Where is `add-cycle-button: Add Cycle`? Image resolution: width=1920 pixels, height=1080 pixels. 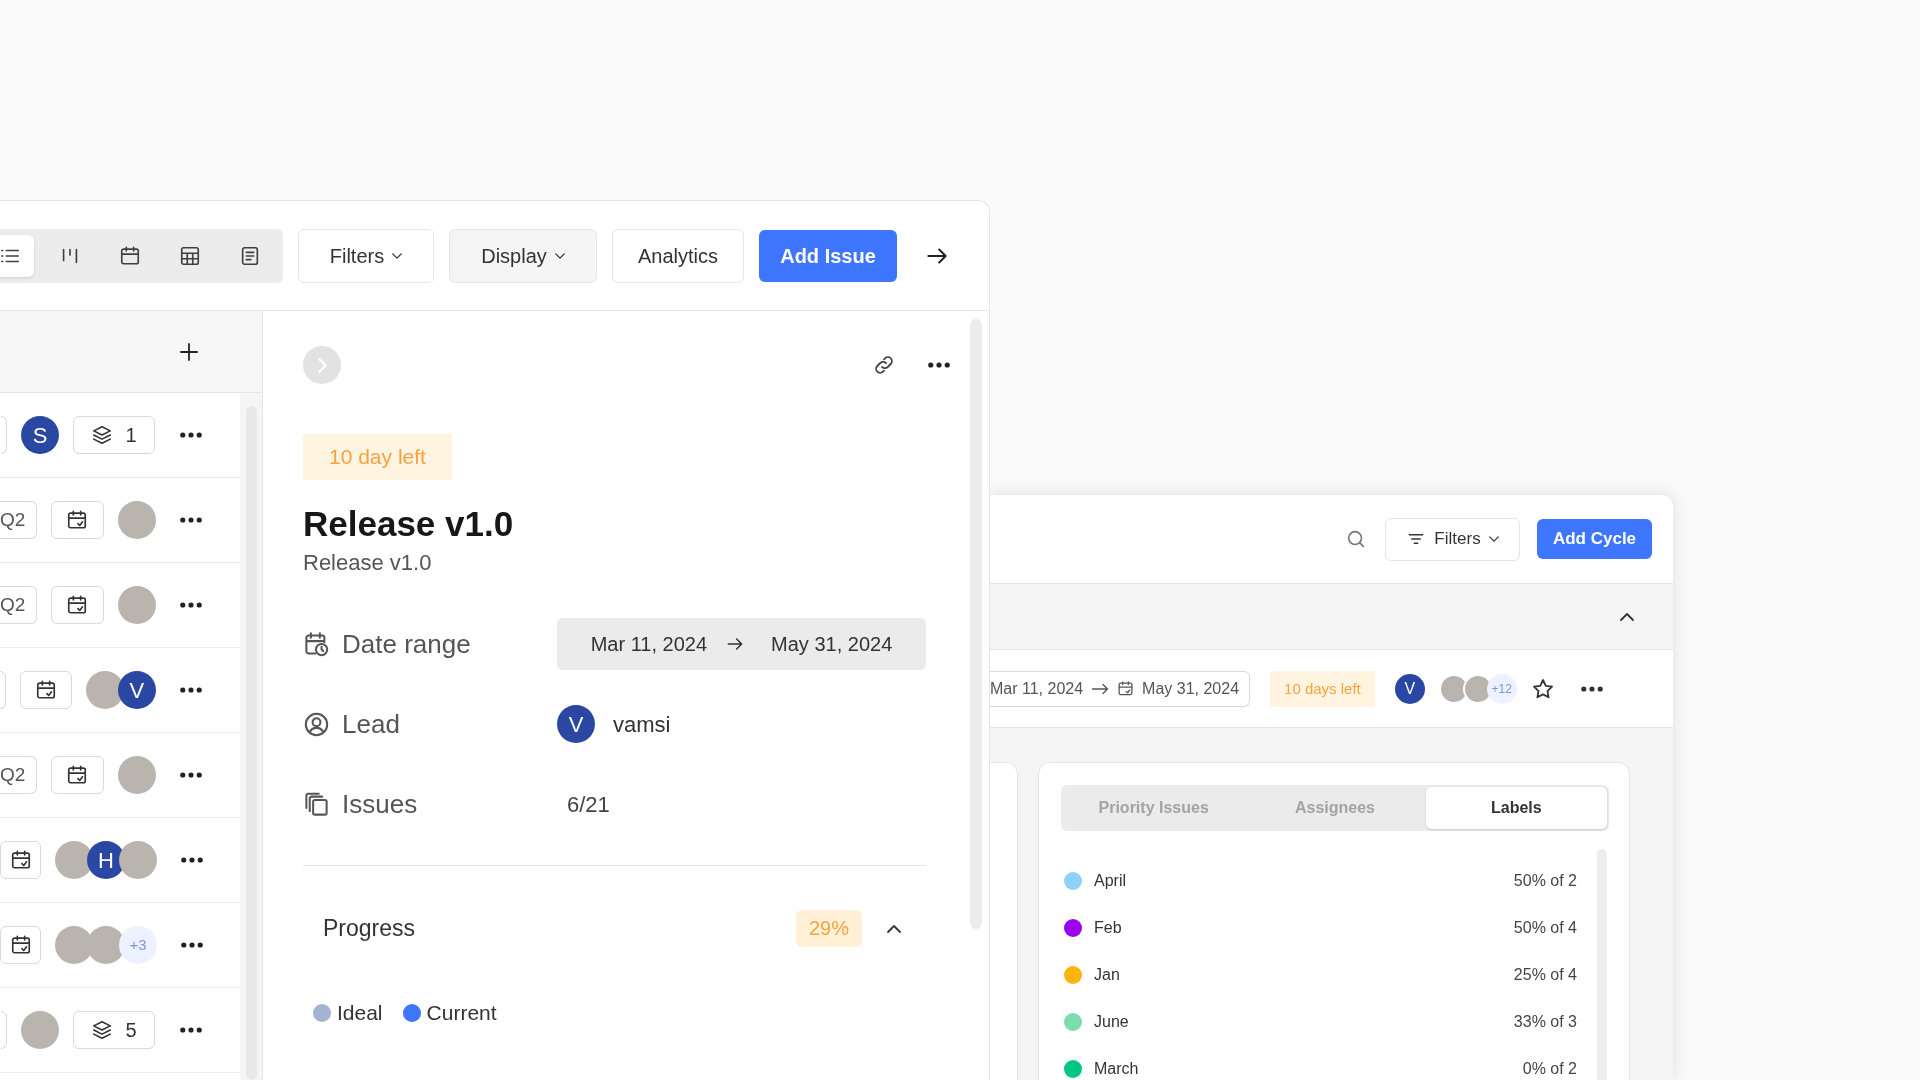 add-cycle-button: Add Cycle is located at coordinates (1594, 539).